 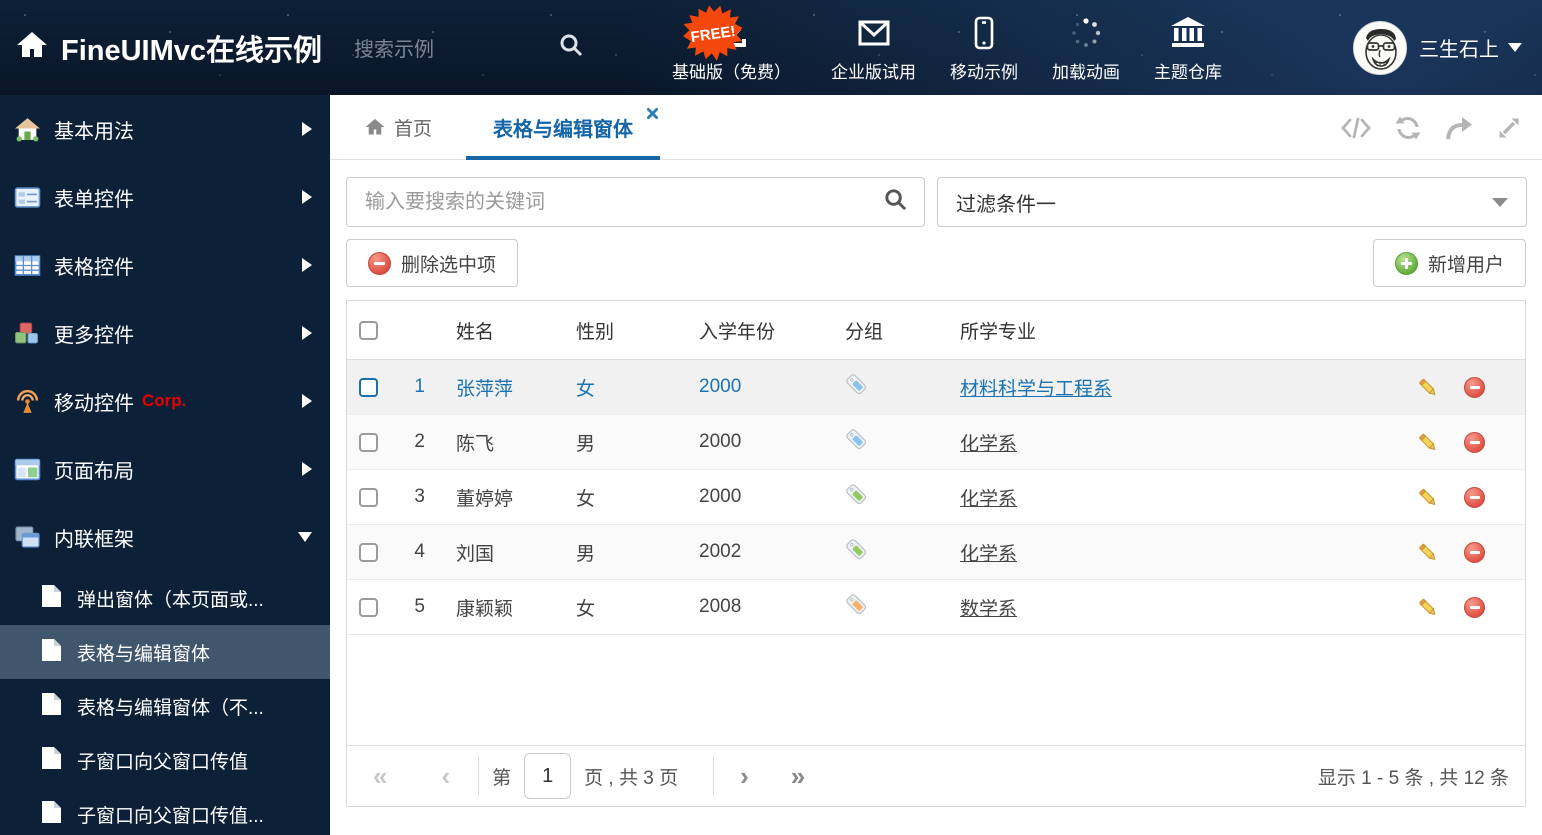 I want to click on refresh-icon, so click(x=1408, y=128).